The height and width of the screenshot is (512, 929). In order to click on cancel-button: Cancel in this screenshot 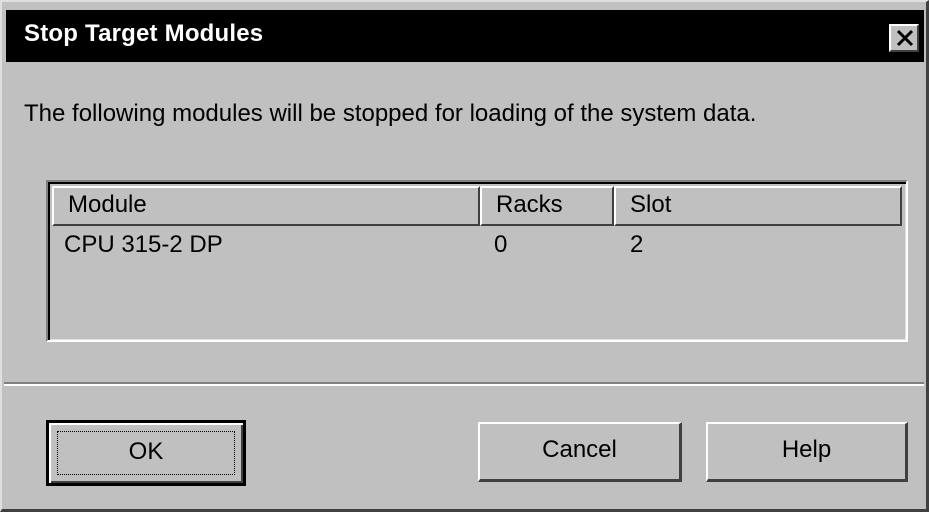, I will do `click(580, 452)`.